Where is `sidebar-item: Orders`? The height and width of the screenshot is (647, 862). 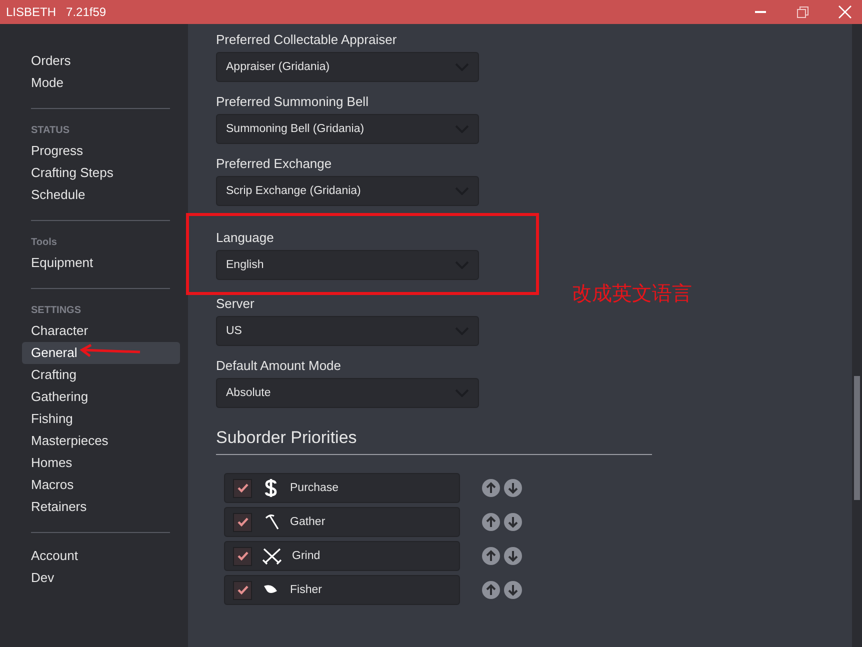
sidebar-item: Orders is located at coordinates (101, 61).